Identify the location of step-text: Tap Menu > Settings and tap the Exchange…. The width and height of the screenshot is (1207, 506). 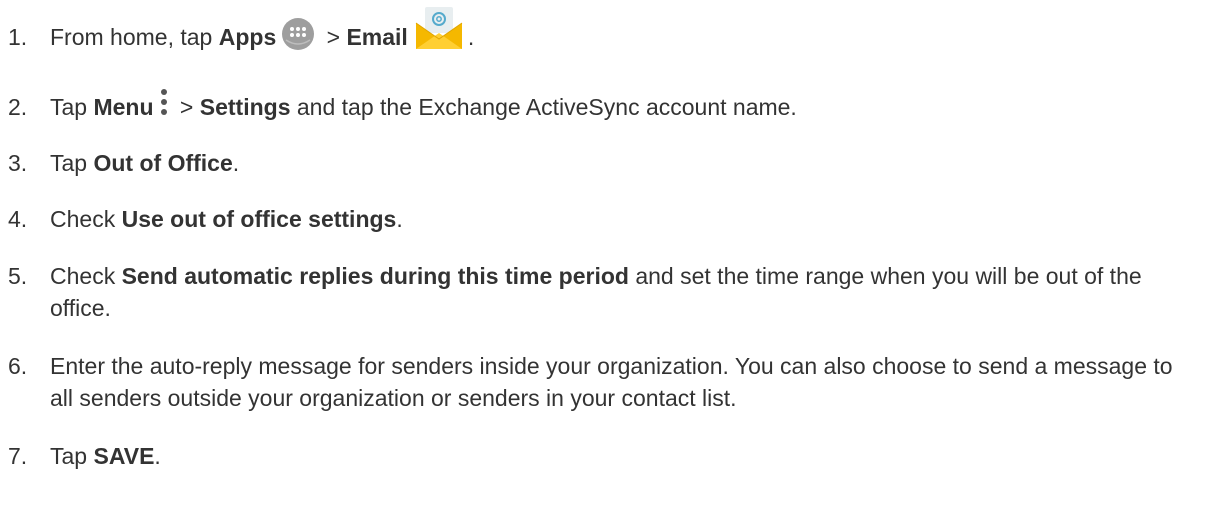
(623, 105).